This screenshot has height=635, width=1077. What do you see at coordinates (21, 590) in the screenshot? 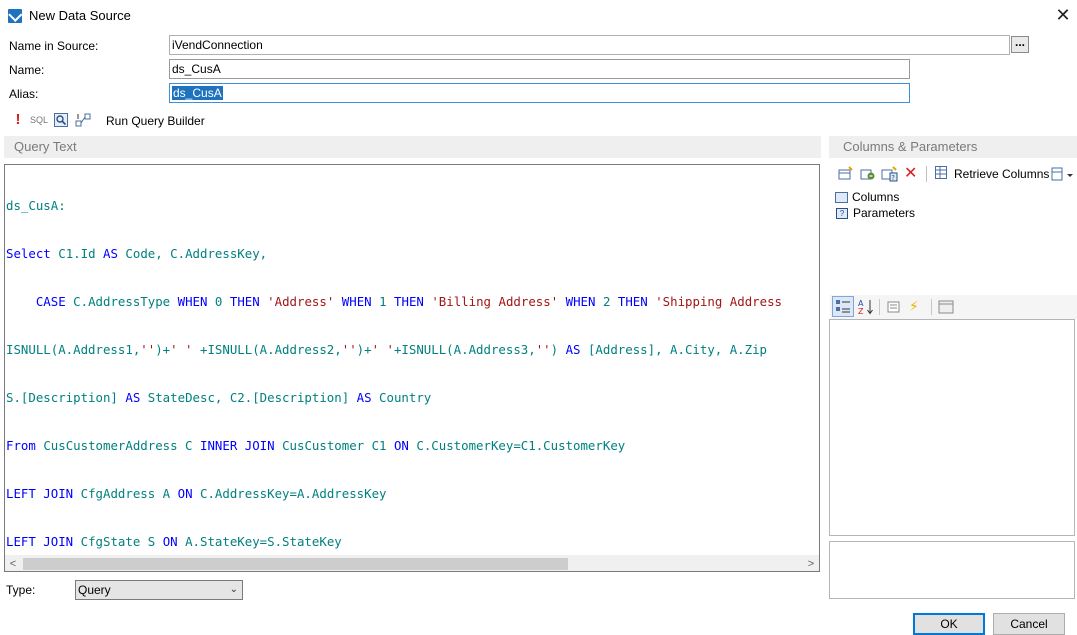
I see `type-label: Type:` at bounding box center [21, 590].